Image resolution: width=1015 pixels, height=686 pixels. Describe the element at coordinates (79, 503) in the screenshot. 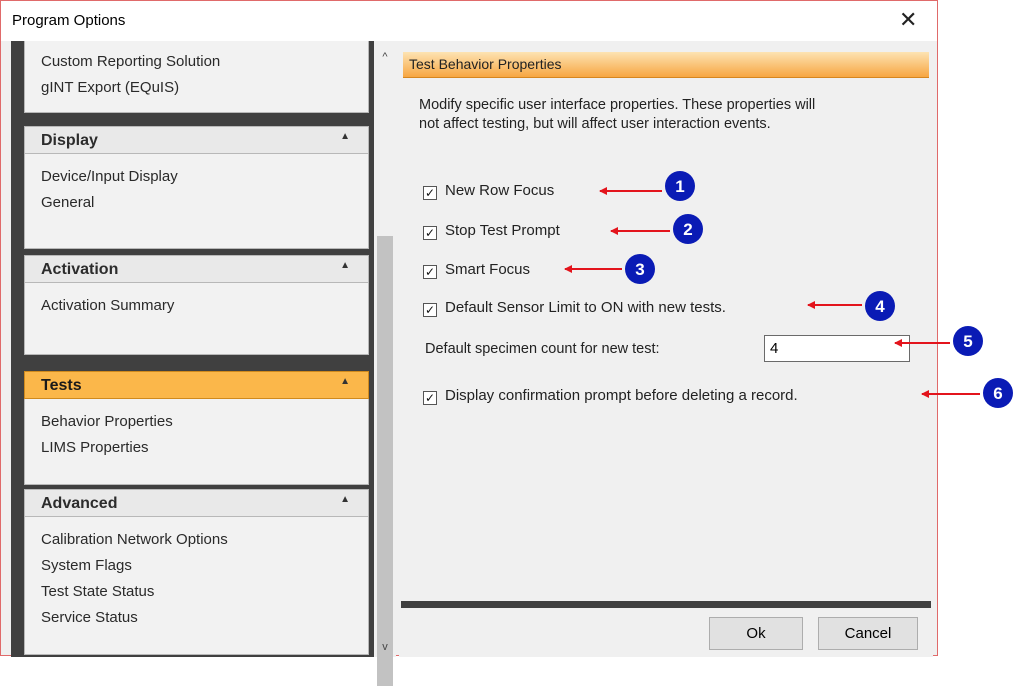

I see `nav-section-title: Advanced` at that location.